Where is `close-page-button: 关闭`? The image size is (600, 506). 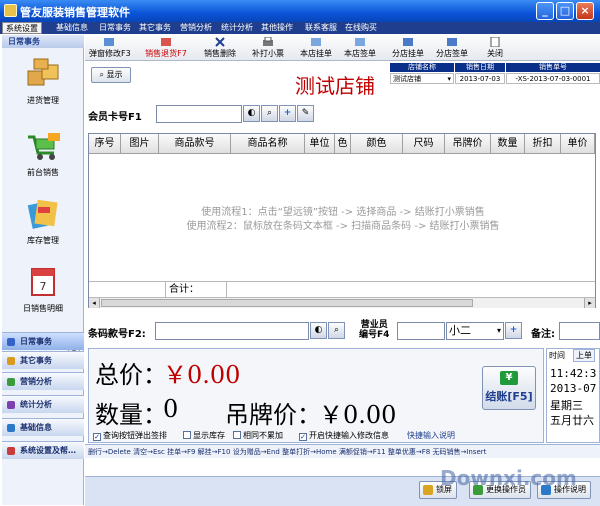 close-page-button: 关闭 is located at coordinates (495, 48).